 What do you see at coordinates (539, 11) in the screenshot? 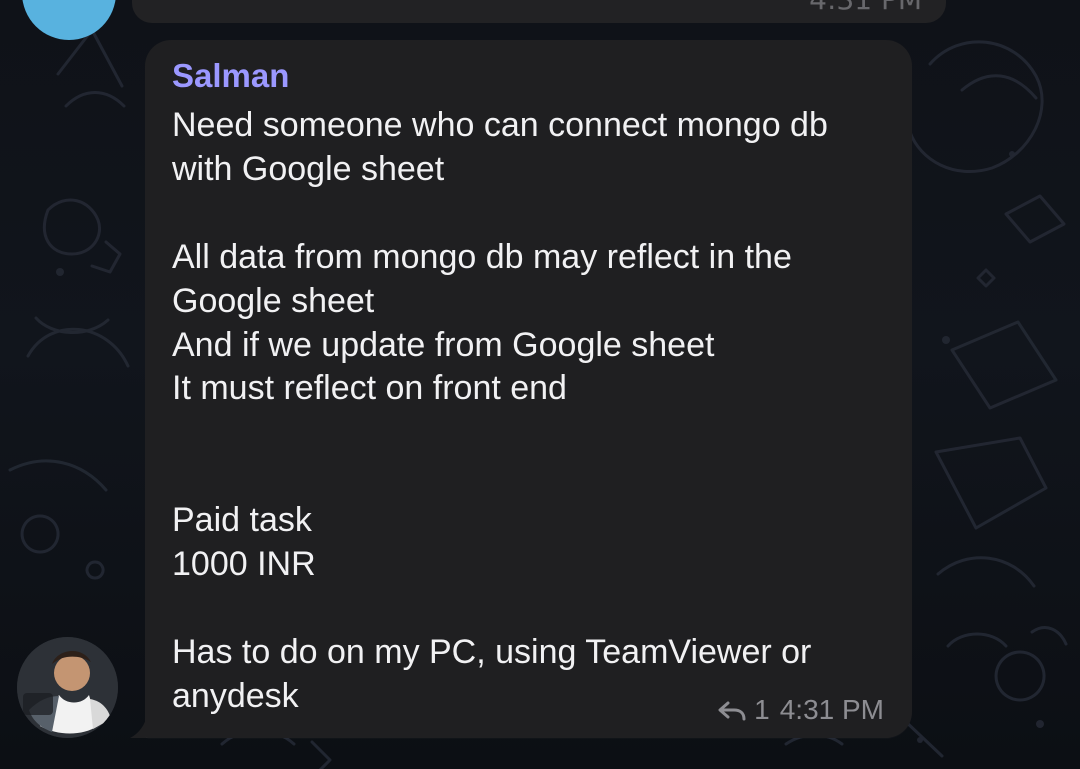
I see `previous-message-bubble: 4:31 PM` at bounding box center [539, 11].